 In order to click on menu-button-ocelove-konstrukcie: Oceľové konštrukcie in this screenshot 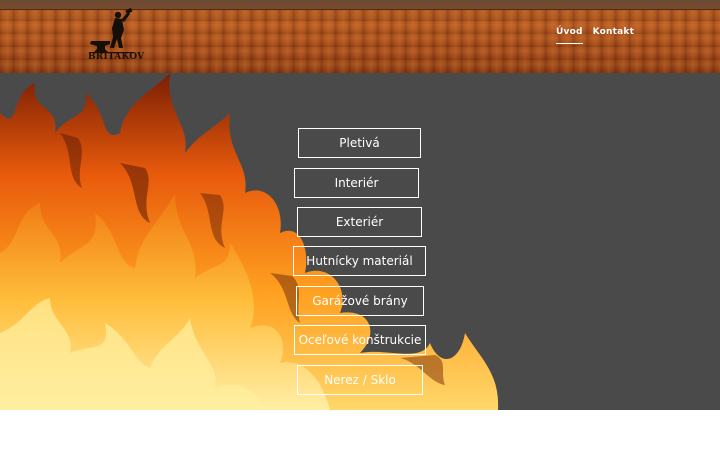, I will do `click(360, 340)`.